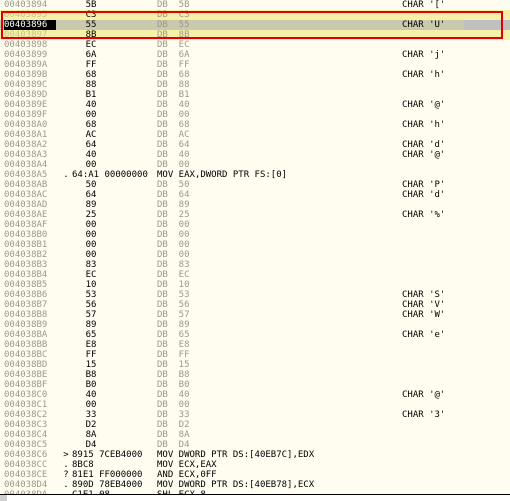  I want to click on table-row: 004038CC. 8BC8 MOV ECX,EAX, so click(255, 465).